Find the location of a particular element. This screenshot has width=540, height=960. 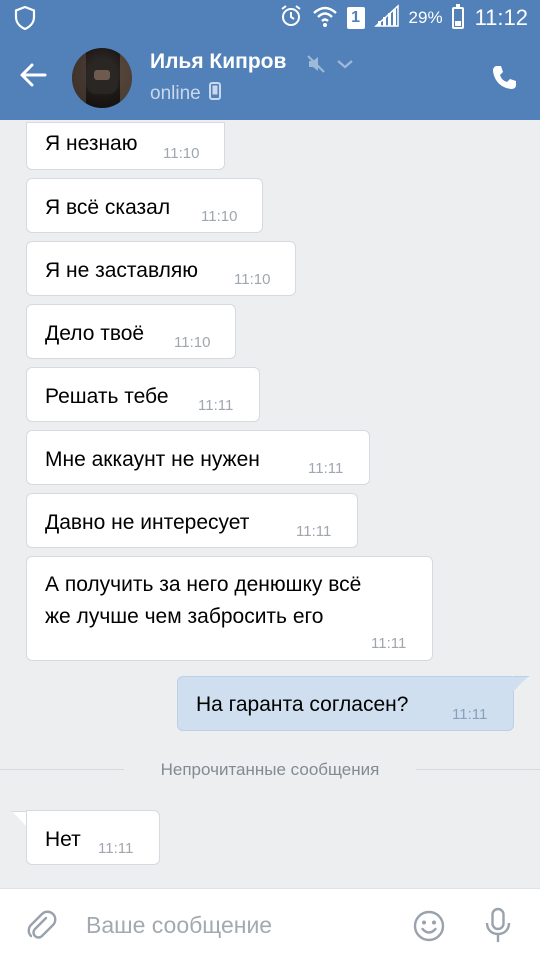

battery-percent: 29% is located at coordinates (425, 17).